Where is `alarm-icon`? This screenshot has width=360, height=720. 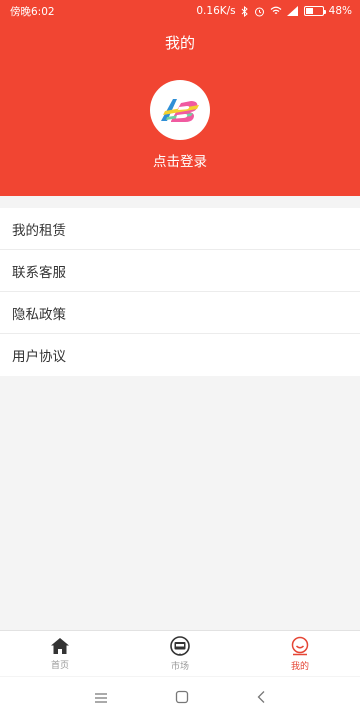 alarm-icon is located at coordinates (259, 11).